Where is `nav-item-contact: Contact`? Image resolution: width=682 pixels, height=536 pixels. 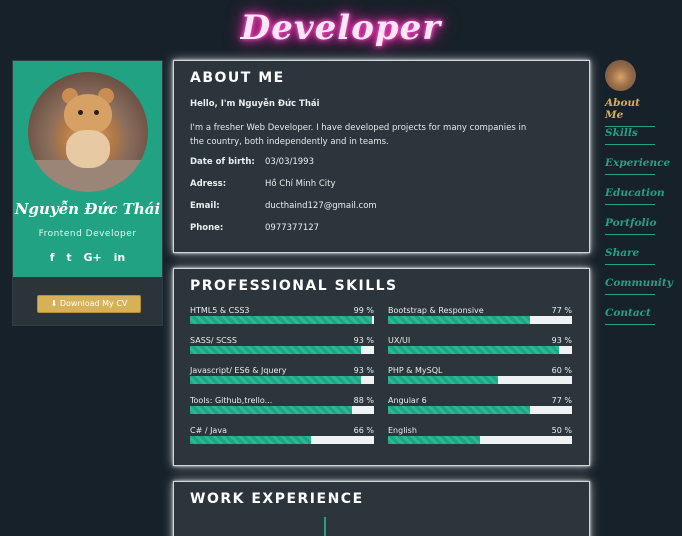
nav-item-contact: Contact is located at coordinates (639, 319).